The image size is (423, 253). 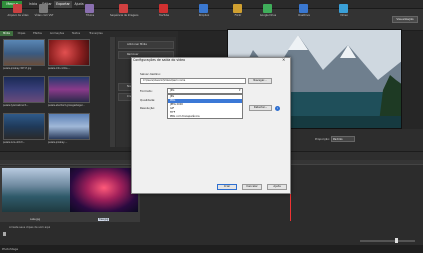 I want to click on tool-titles: Títulos, so click(x=90, y=12).